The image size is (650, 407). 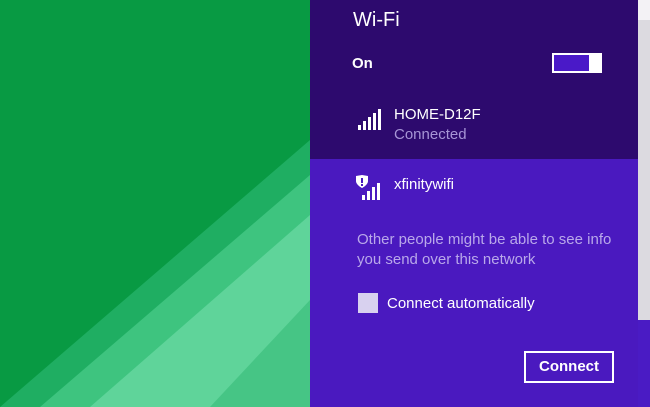 I want to click on network-name: HOME-D12F, so click(x=437, y=114).